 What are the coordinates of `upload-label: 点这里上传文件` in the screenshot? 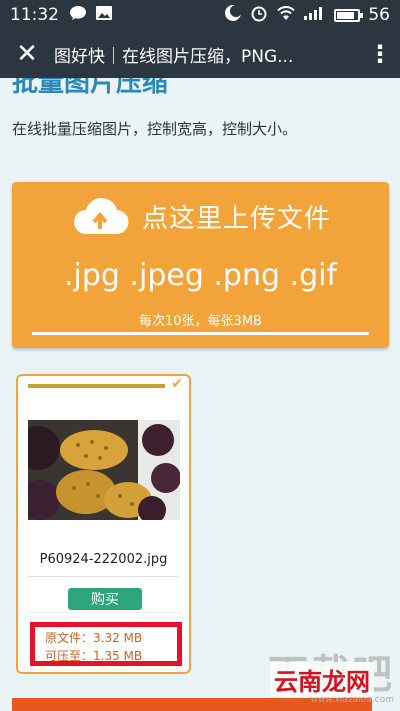 It's located at (236, 218).